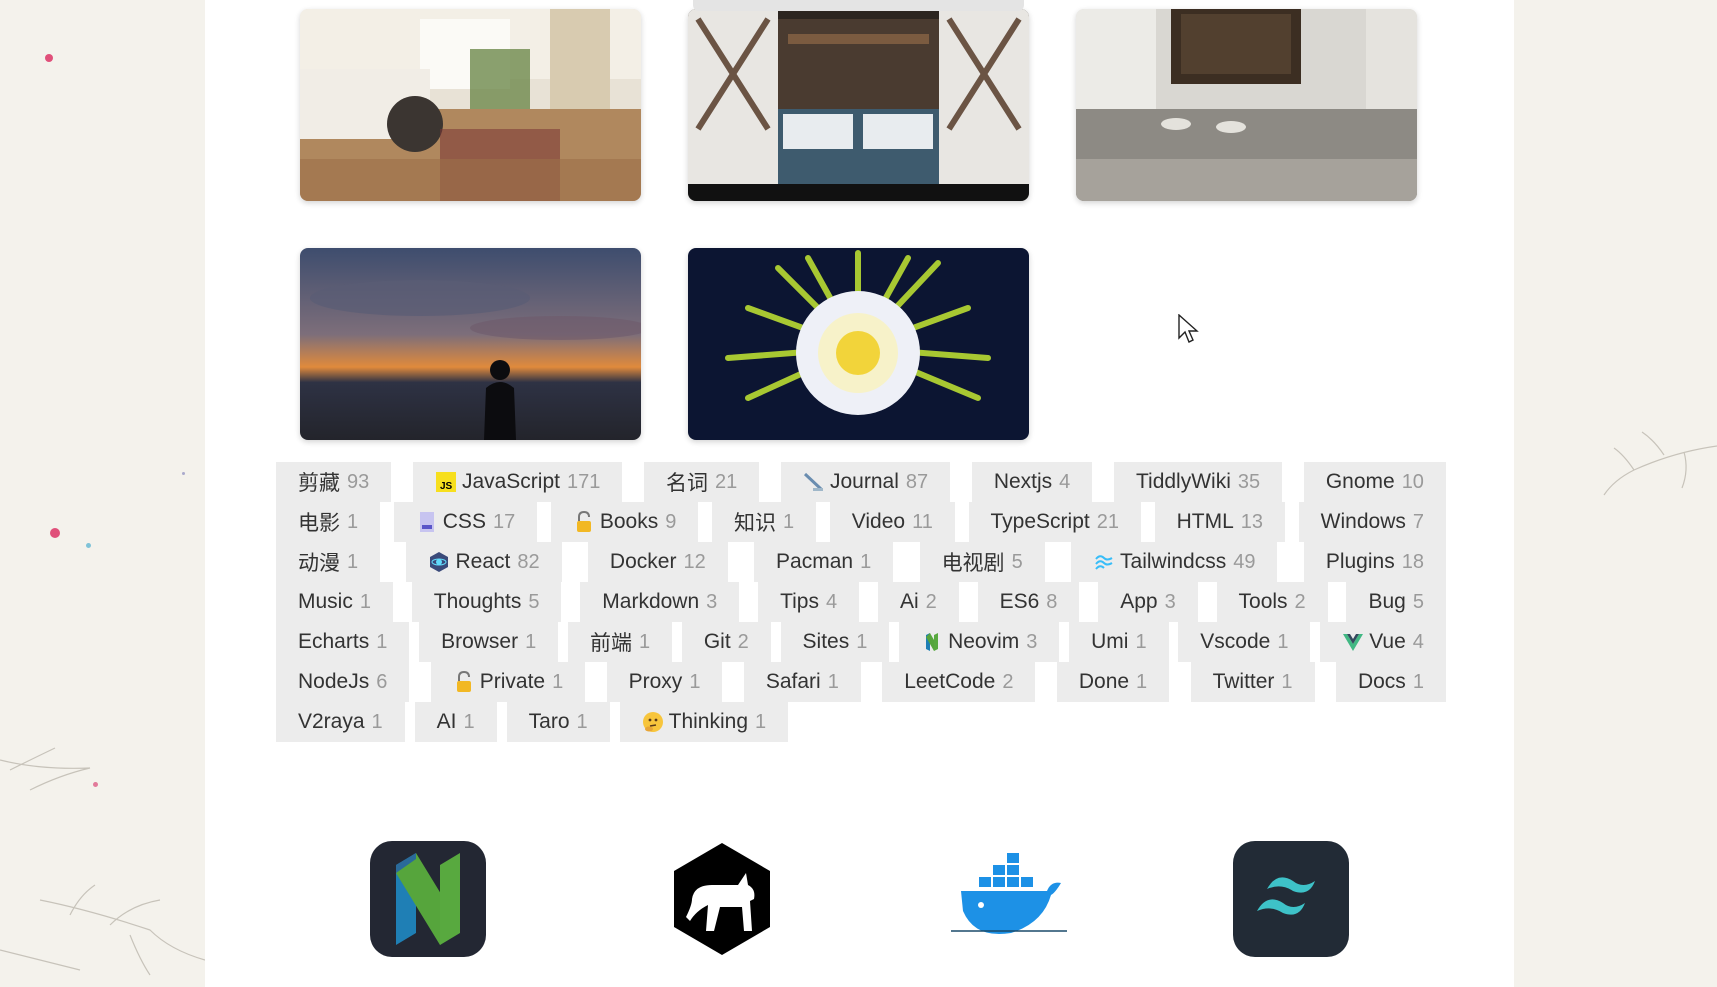  What do you see at coordinates (664, 682) in the screenshot?
I see `tag-proxy: Proxy 1` at bounding box center [664, 682].